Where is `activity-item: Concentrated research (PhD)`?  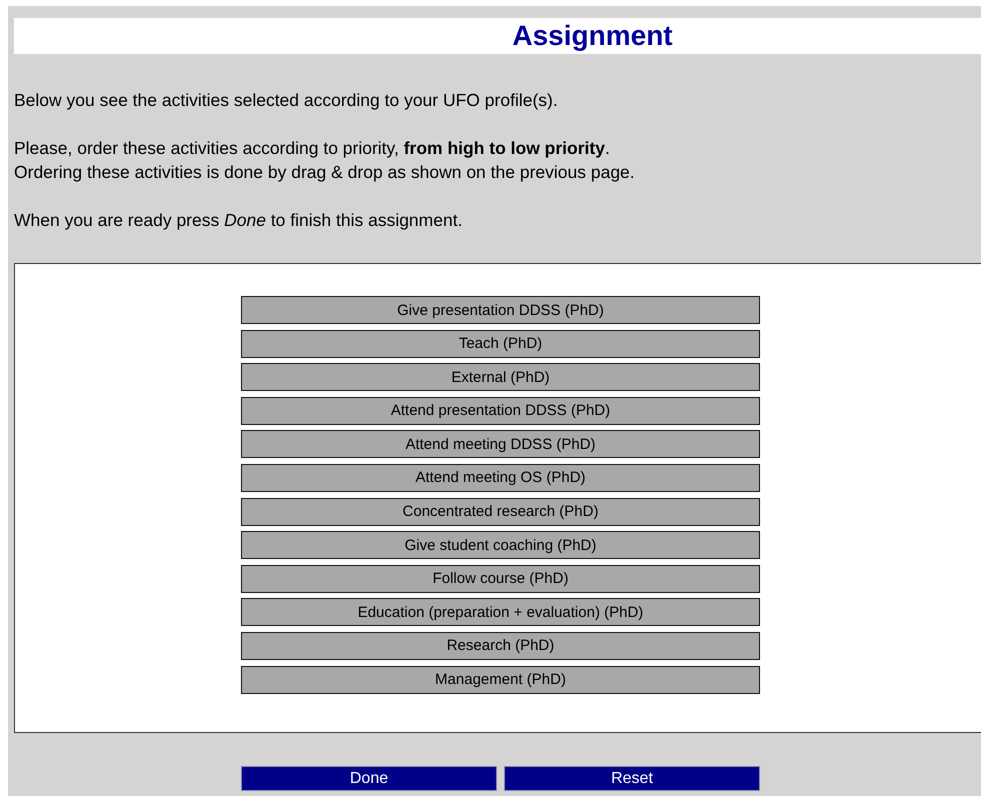
activity-item: Concentrated research (PhD) is located at coordinates (500, 512).